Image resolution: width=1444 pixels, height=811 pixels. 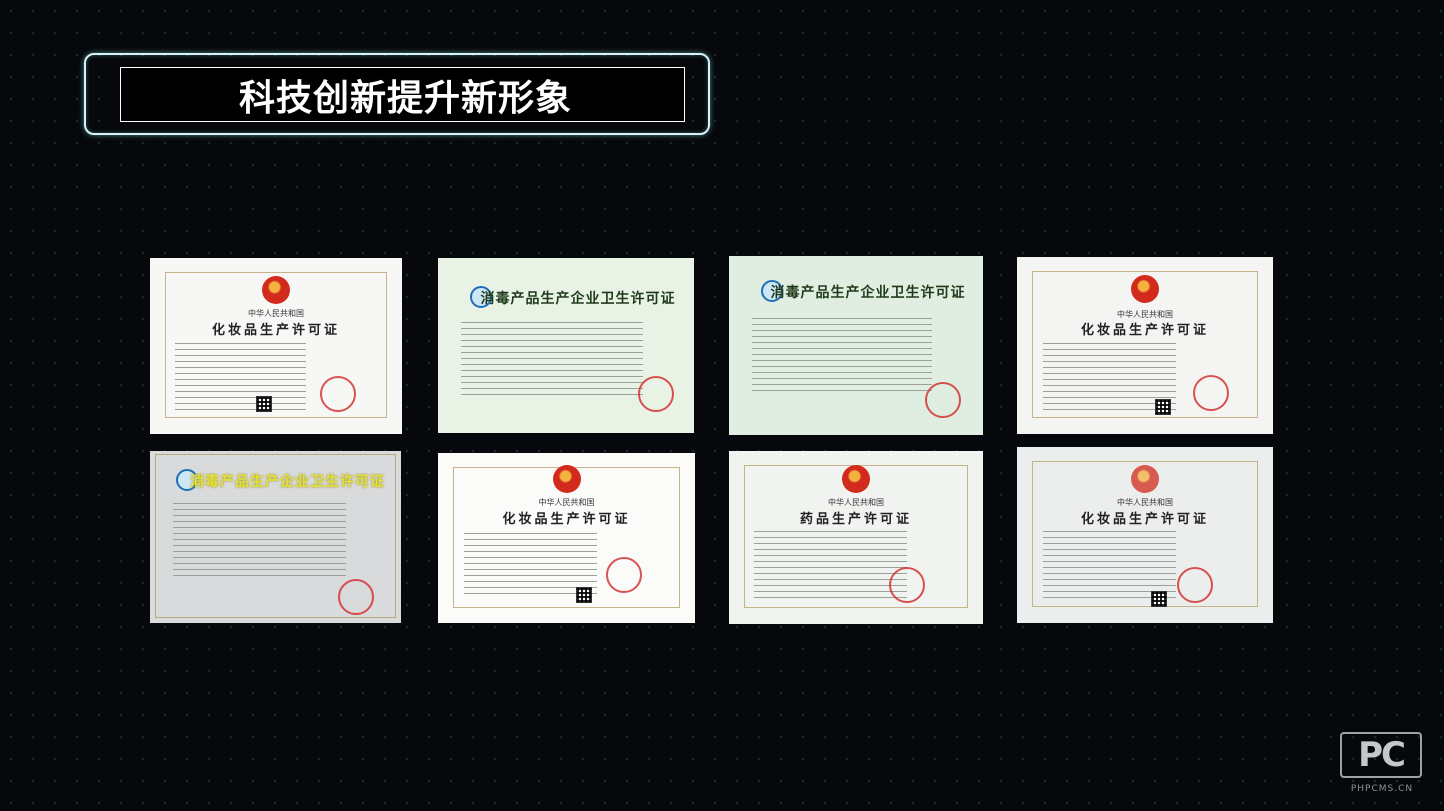 What do you see at coordinates (1382, 789) in the screenshot?
I see `logo-url: PHPCMS.CN` at bounding box center [1382, 789].